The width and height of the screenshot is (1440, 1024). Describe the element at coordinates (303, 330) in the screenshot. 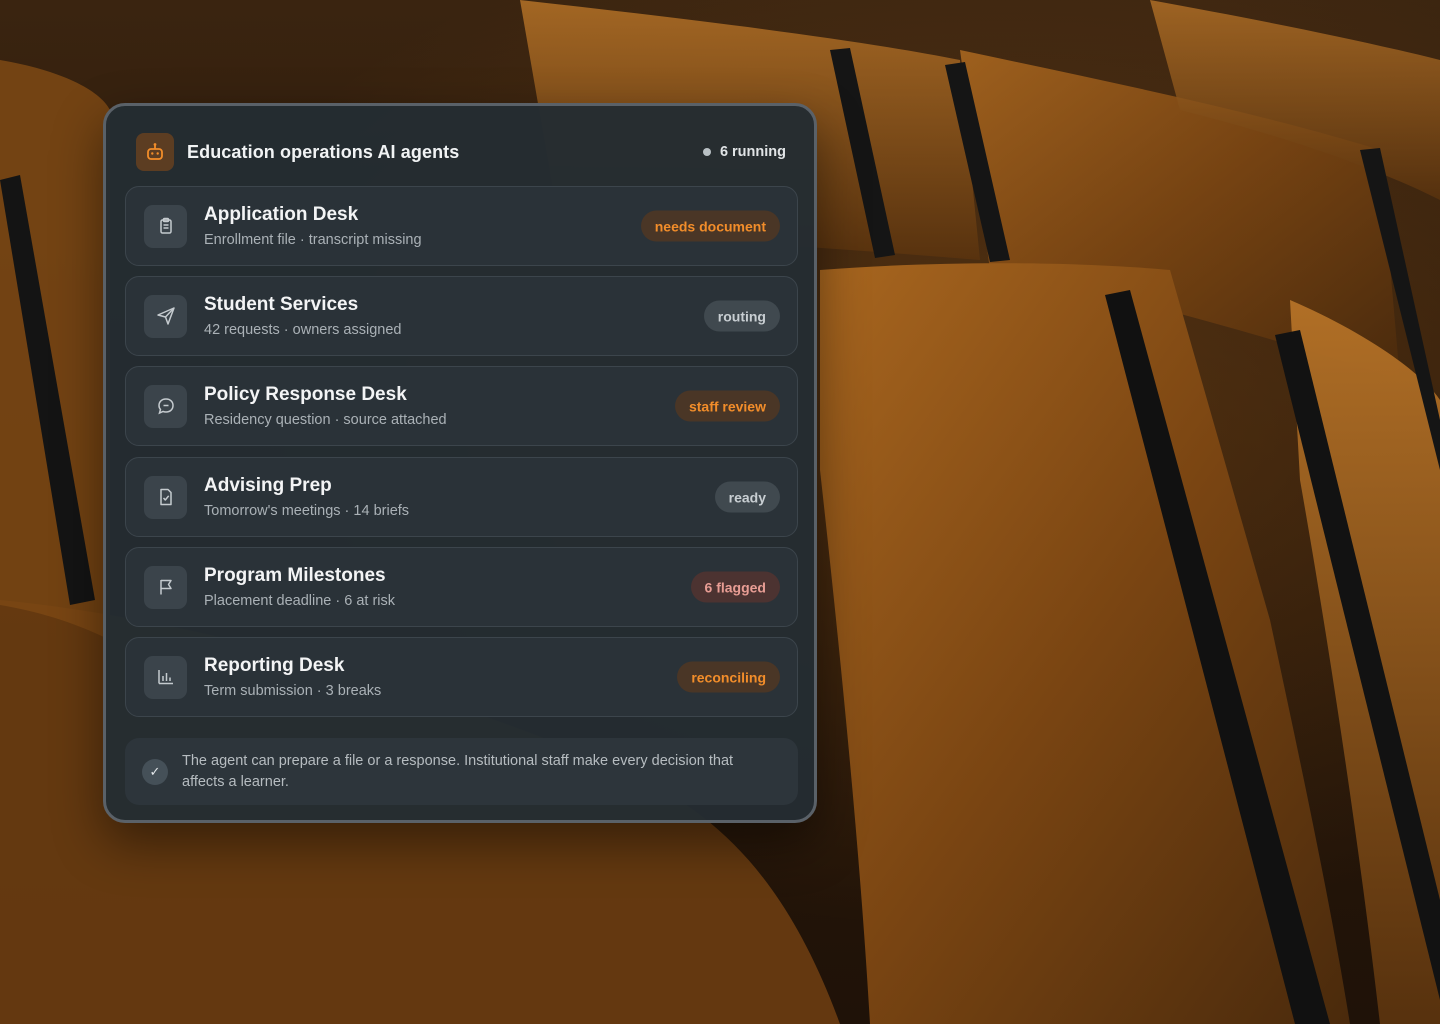

I see `agent-detail: 42 requests · owners assigned` at that location.